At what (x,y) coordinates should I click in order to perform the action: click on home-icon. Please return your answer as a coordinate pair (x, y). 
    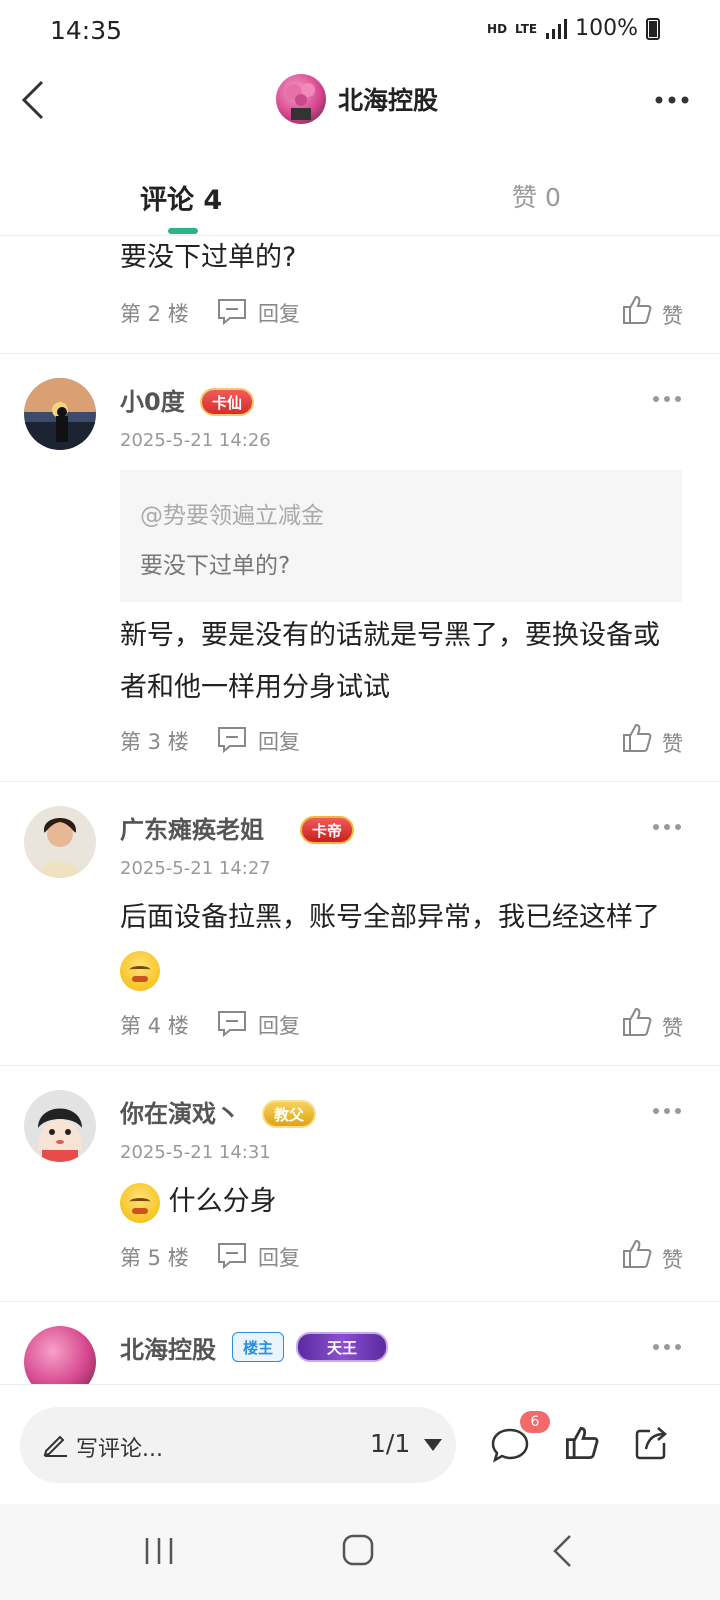
    Looking at the image, I should click on (358, 1550).